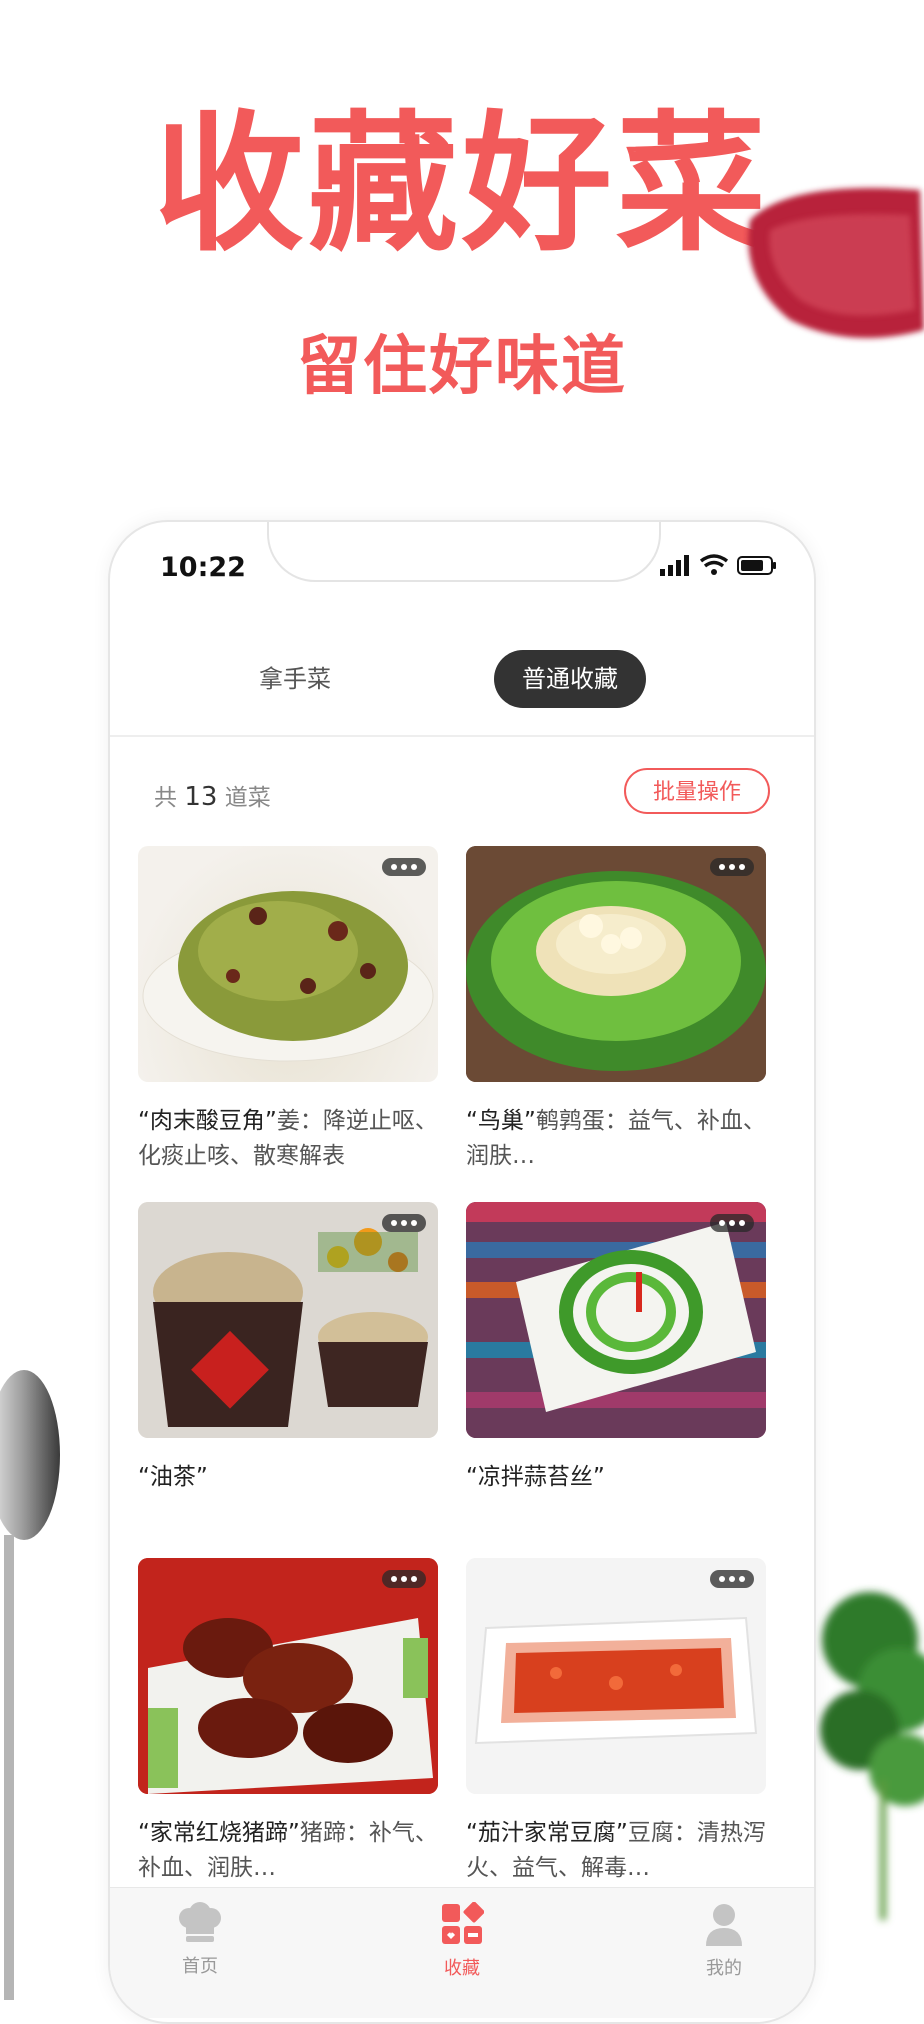 The height and width of the screenshot is (2024, 924). What do you see at coordinates (288, 1477) in the screenshot?
I see `dish-caption: “油茶”` at bounding box center [288, 1477].